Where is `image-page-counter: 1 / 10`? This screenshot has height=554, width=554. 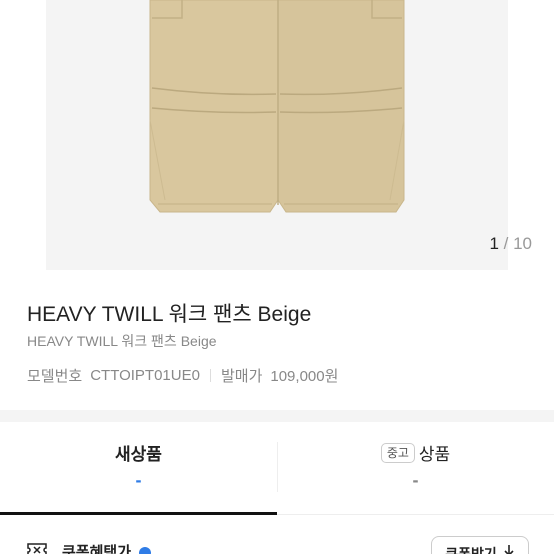
image-page-counter: 1 / 10 is located at coordinates (510, 244).